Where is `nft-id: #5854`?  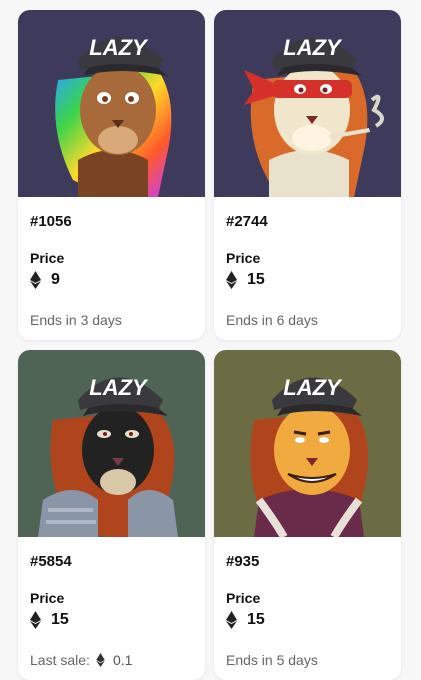 nft-id: #5854 is located at coordinates (51, 561).